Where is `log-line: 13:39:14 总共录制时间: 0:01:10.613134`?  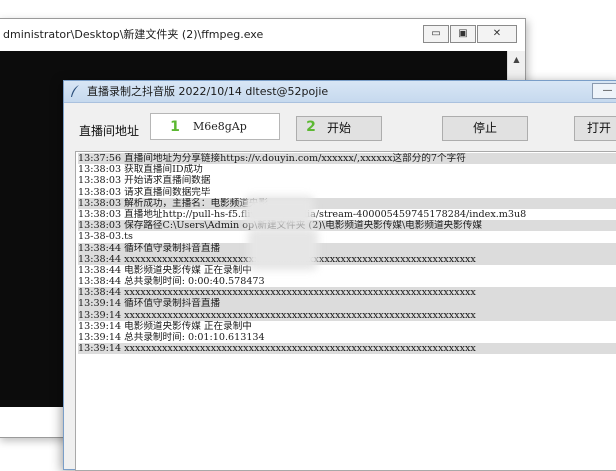 log-line: 13:39:14 总共录制时间: 0:01:10.613134 is located at coordinates (171, 337).